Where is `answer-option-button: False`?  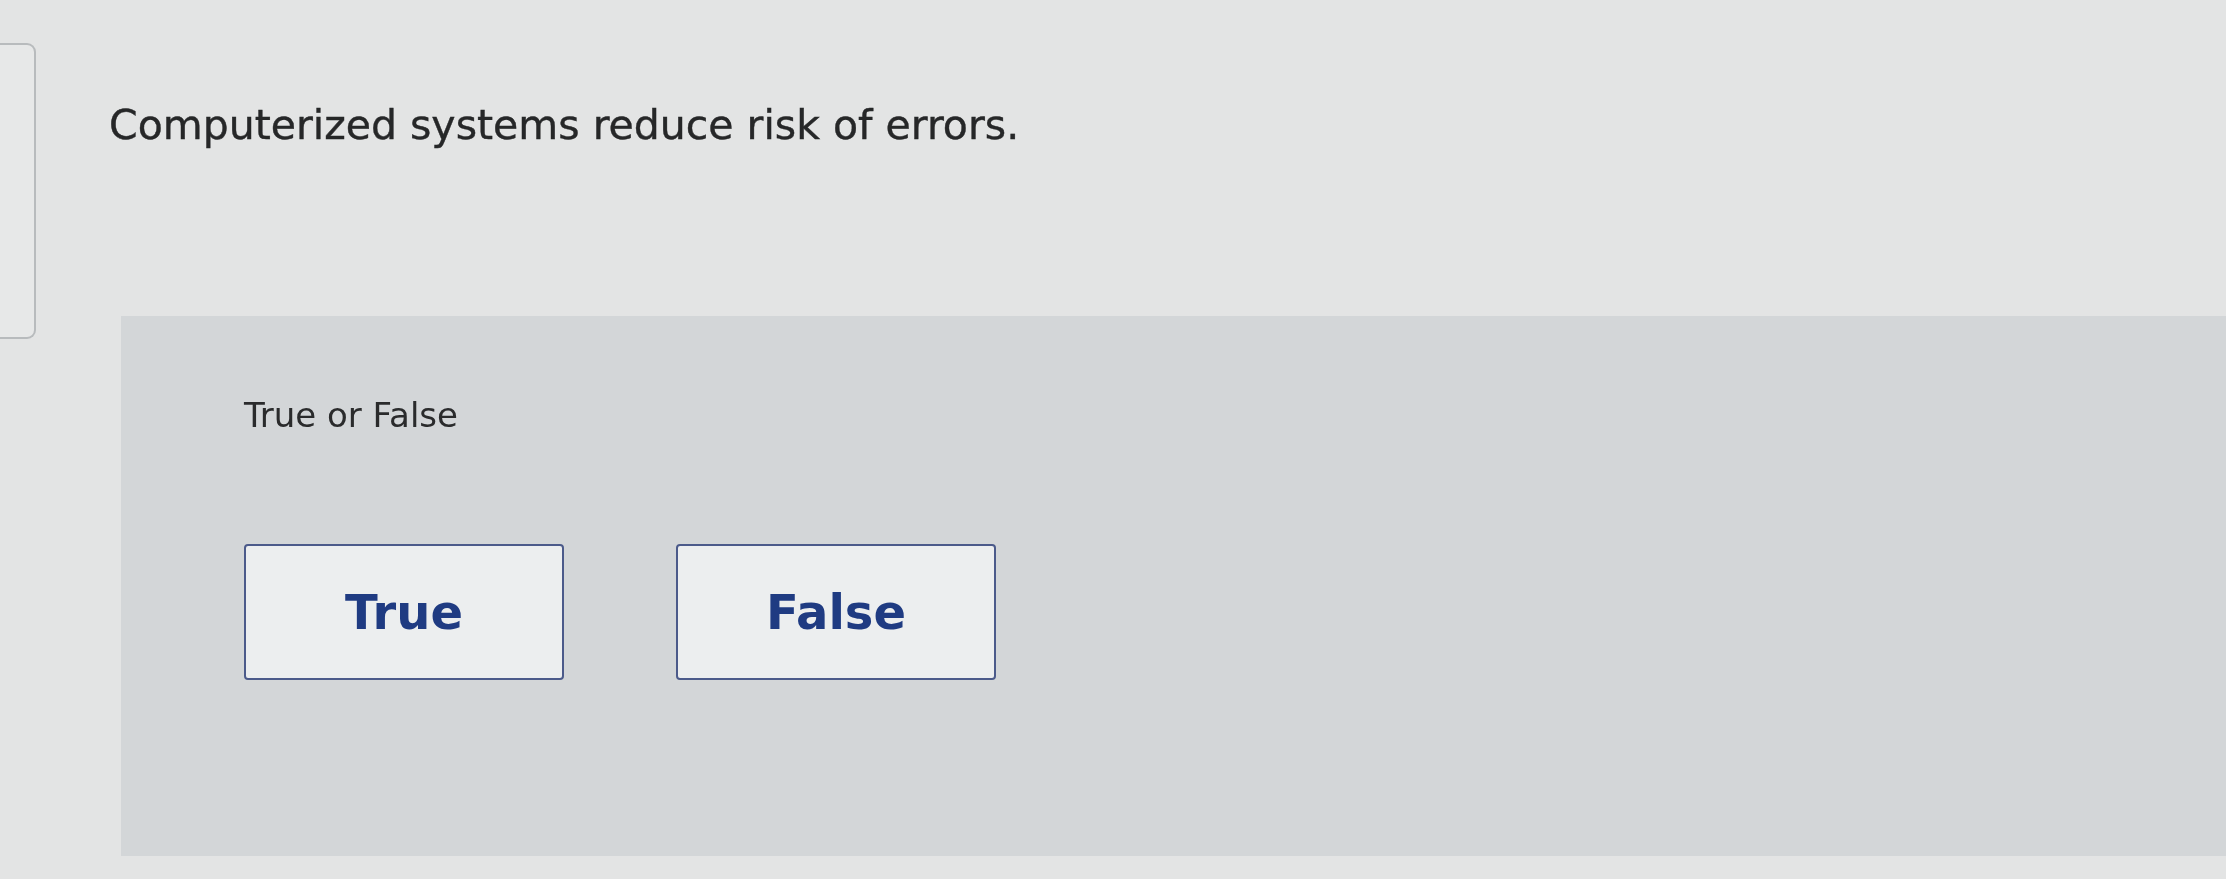
answer-option-button: False is located at coordinates (836, 612).